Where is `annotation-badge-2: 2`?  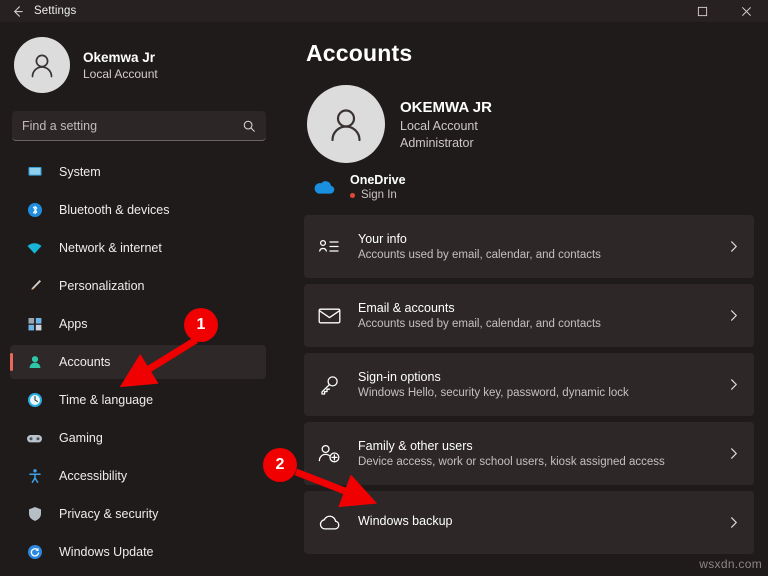
annotation-badge-2: 2 is located at coordinates (280, 465).